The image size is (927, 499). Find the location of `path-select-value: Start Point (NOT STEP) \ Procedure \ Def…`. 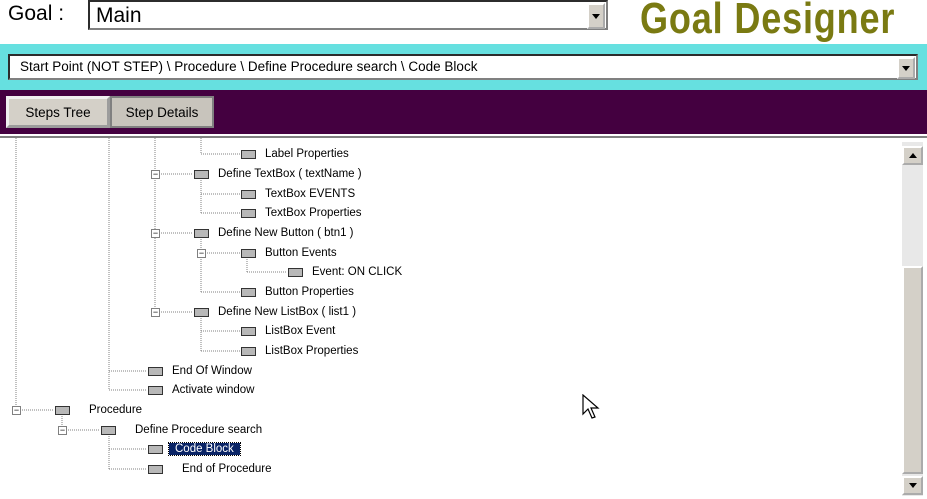

path-select-value: Start Point (NOT STEP) \ Procedure \ Def… is located at coordinates (249, 66).